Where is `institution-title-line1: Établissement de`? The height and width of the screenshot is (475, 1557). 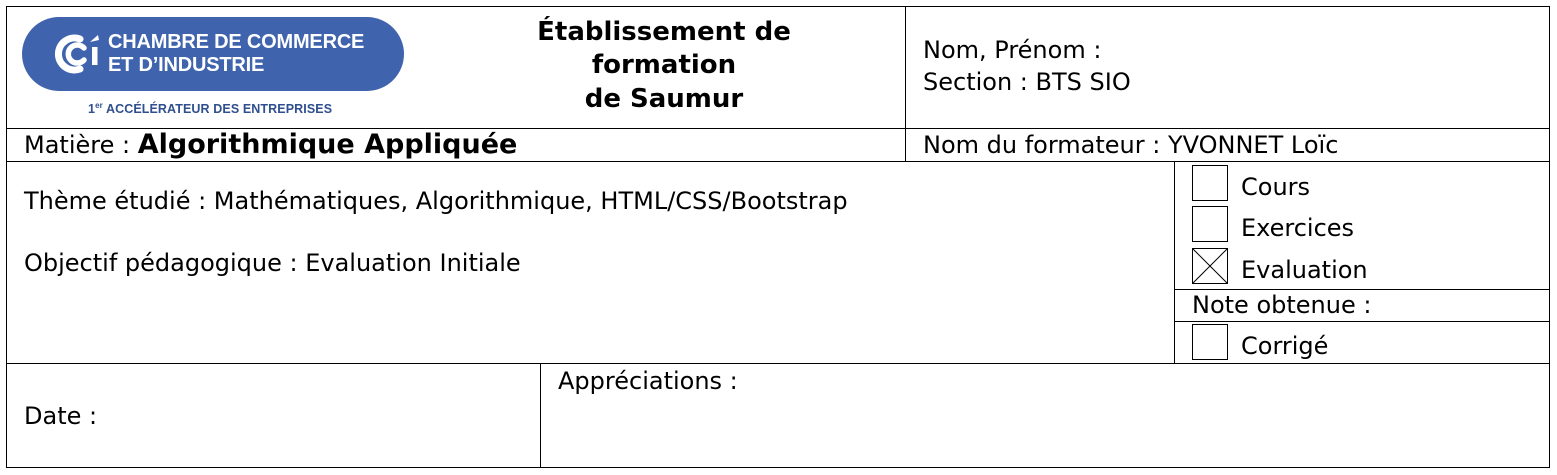 institution-title-line1: Établissement de is located at coordinates (664, 32).